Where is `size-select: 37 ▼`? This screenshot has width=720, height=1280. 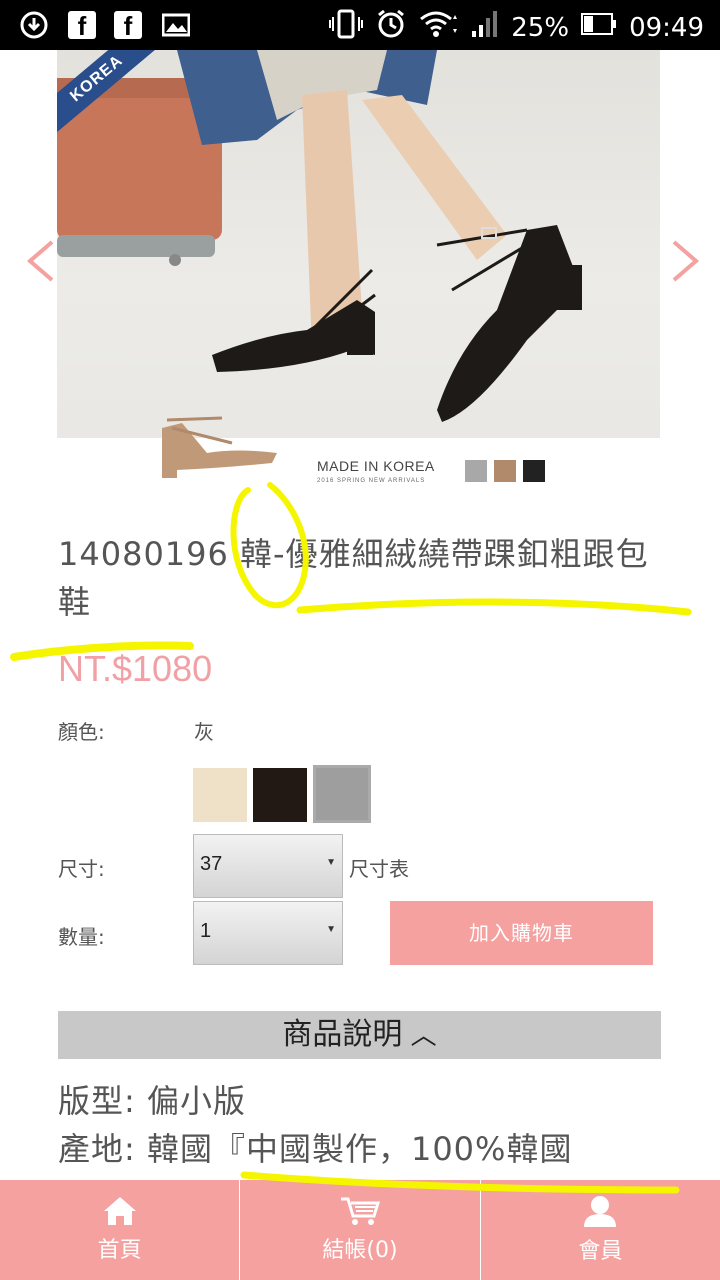 size-select: 37 ▼ is located at coordinates (268, 866).